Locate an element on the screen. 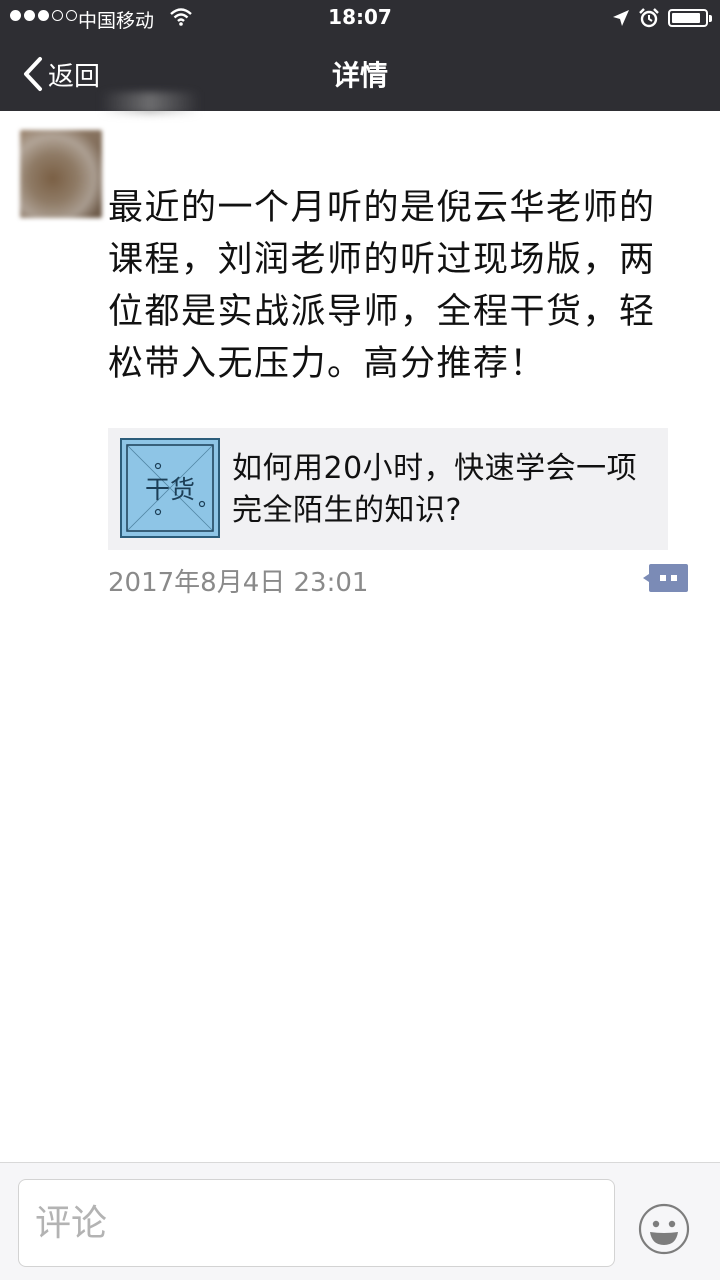 This screenshot has height=1280, width=720. emoji-icon is located at coordinates (664, 1229).